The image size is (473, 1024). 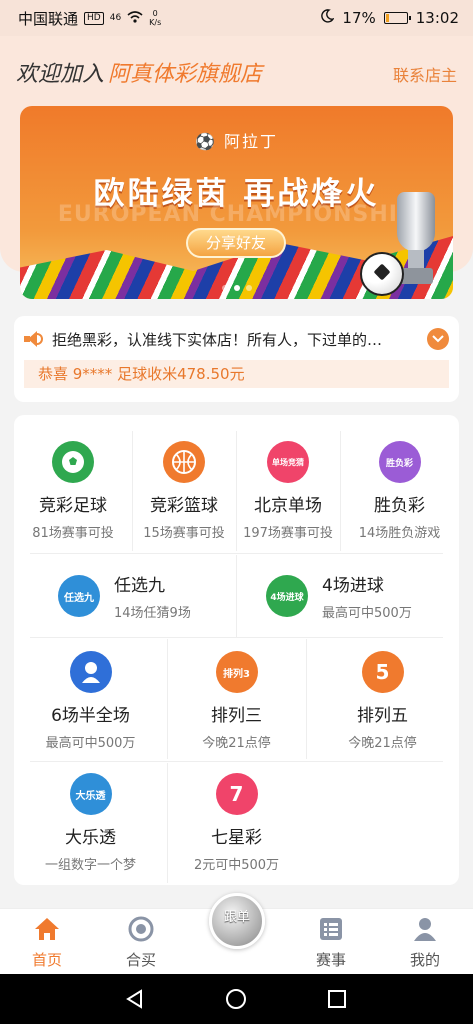 I want to click on tab-mine: 我的, so click(x=425, y=942).